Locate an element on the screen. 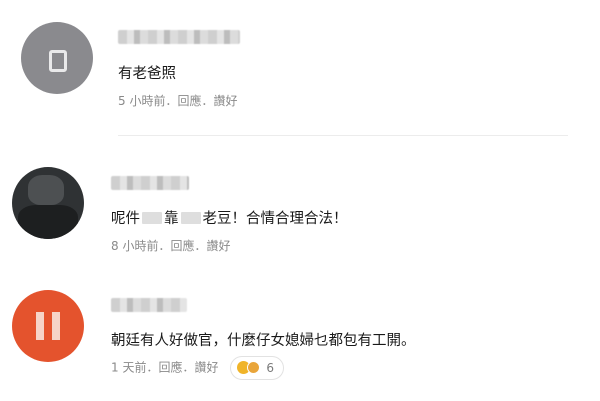  haha-emoji-icon is located at coordinates (254, 367).